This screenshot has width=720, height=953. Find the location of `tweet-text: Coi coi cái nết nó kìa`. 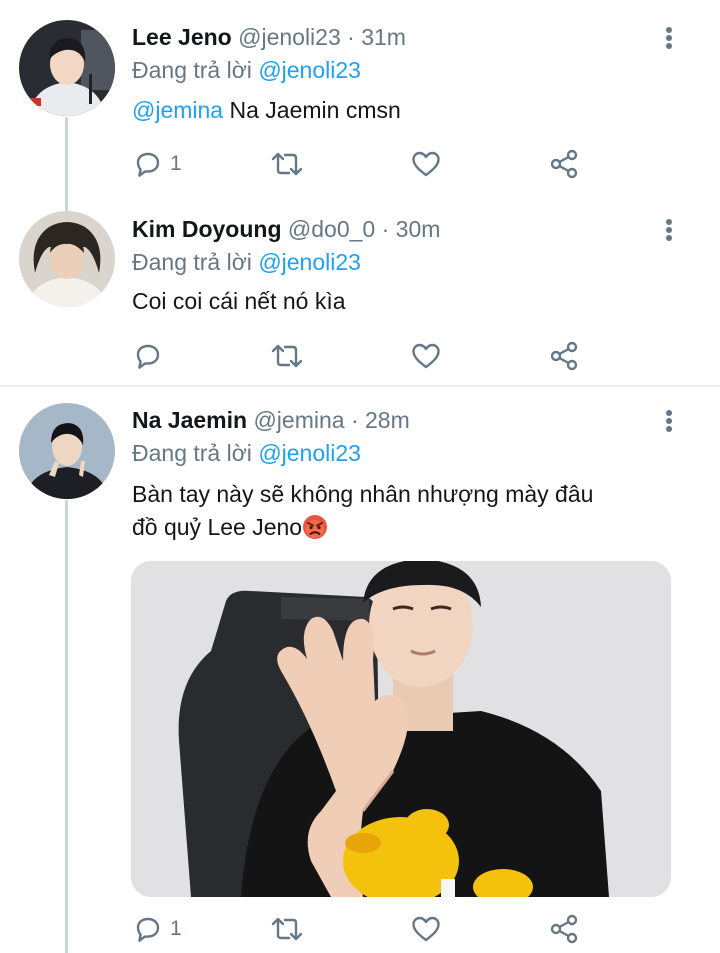

tweet-text: Coi coi cái nết nó kìa is located at coordinates (412, 301).